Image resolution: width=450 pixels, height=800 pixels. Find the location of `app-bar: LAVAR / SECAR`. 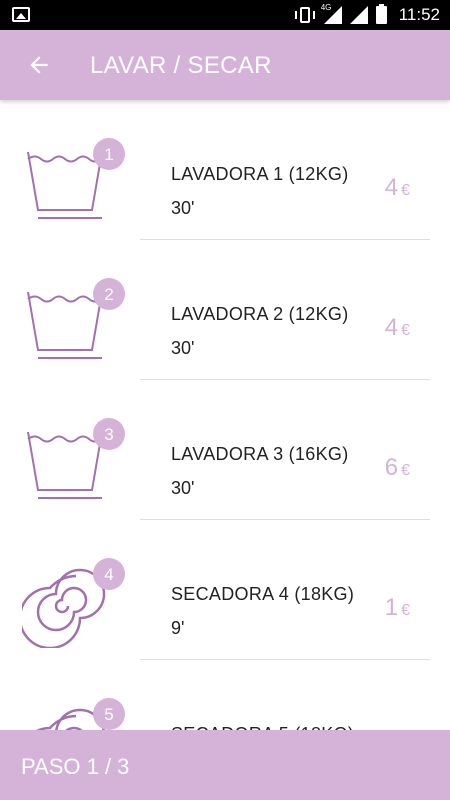

app-bar: LAVAR / SECAR is located at coordinates (225, 65).